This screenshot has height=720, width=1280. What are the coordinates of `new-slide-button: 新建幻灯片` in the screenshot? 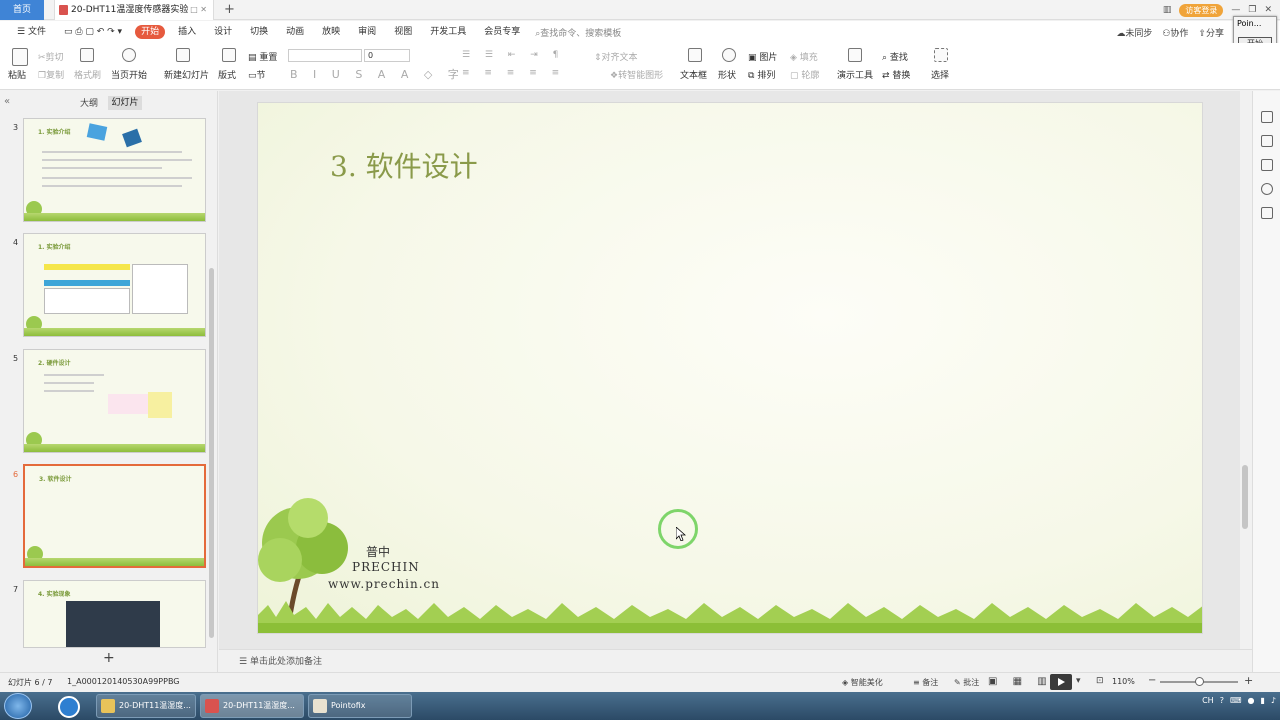 It's located at (186, 74).